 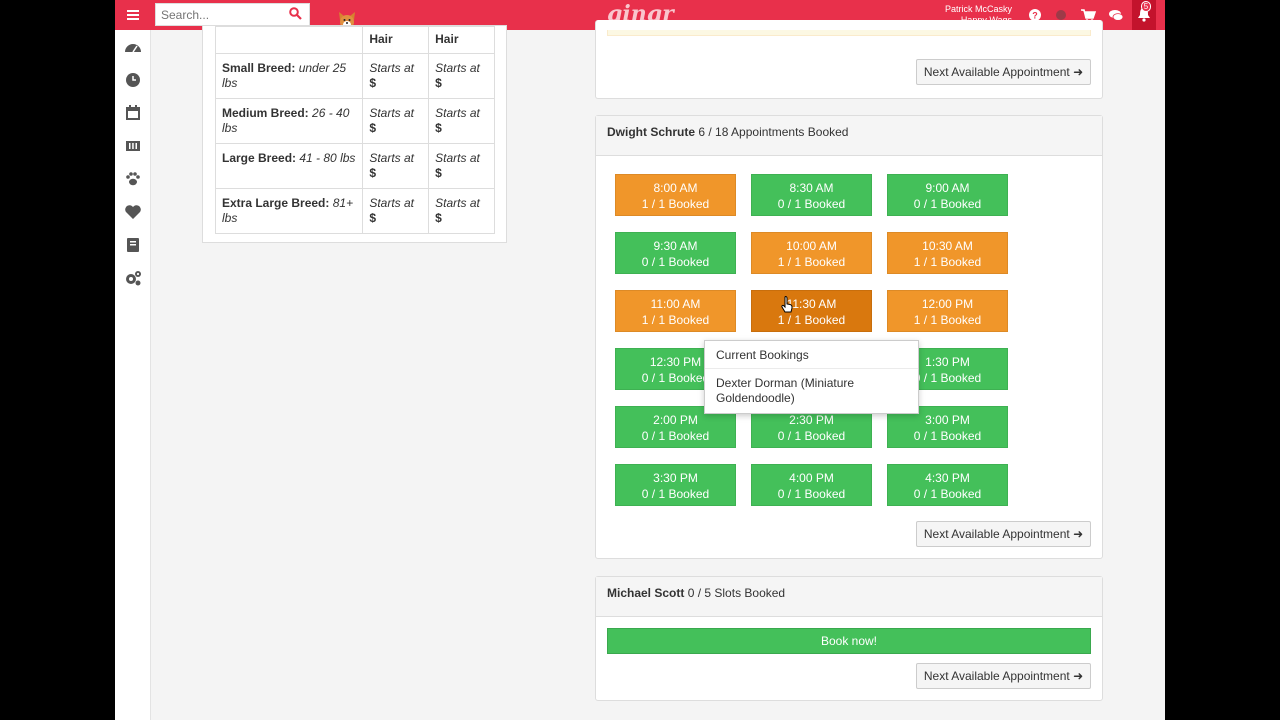 What do you see at coordinates (849, 33) in the screenshot?
I see `alert-strip` at bounding box center [849, 33].